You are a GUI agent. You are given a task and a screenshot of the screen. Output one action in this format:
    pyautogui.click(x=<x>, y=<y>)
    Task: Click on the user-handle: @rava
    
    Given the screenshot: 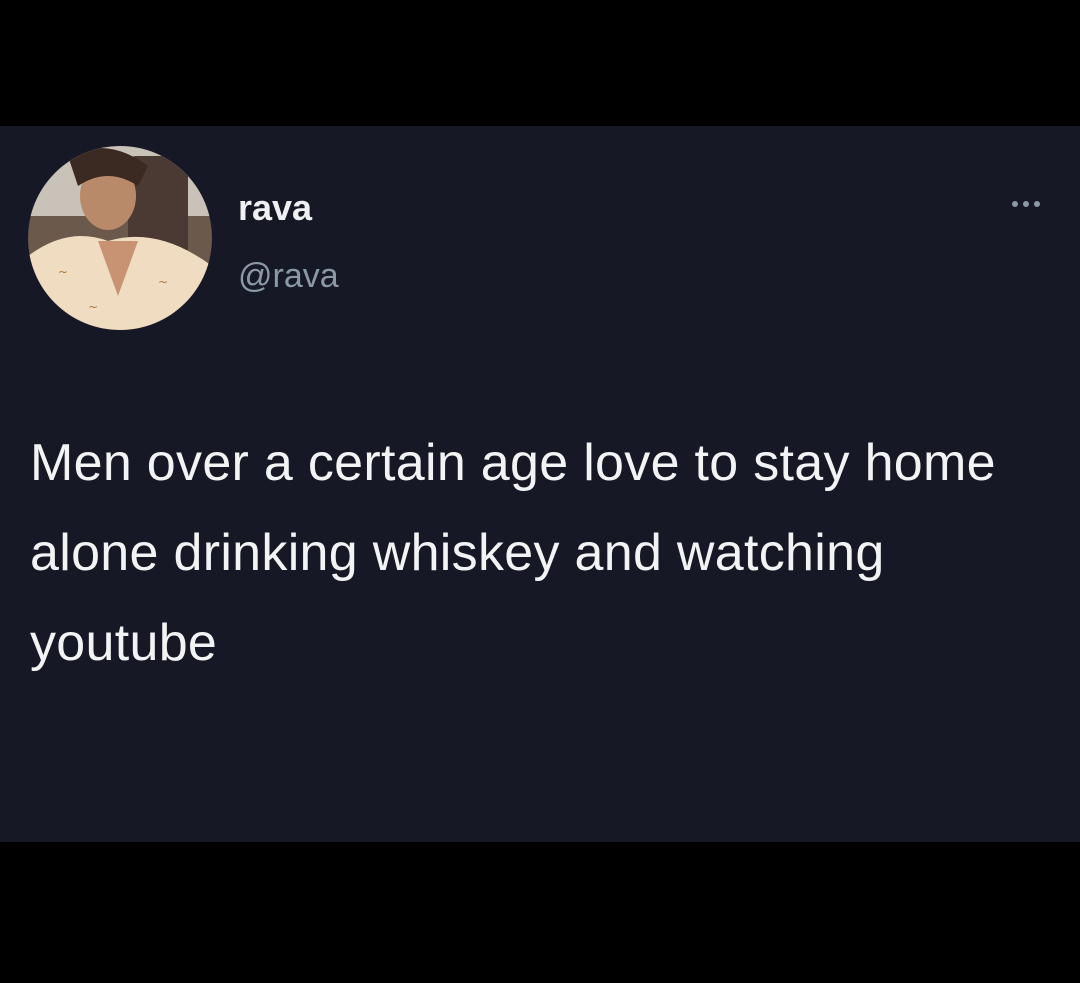 What is the action you would take?
    pyautogui.click(x=288, y=276)
    